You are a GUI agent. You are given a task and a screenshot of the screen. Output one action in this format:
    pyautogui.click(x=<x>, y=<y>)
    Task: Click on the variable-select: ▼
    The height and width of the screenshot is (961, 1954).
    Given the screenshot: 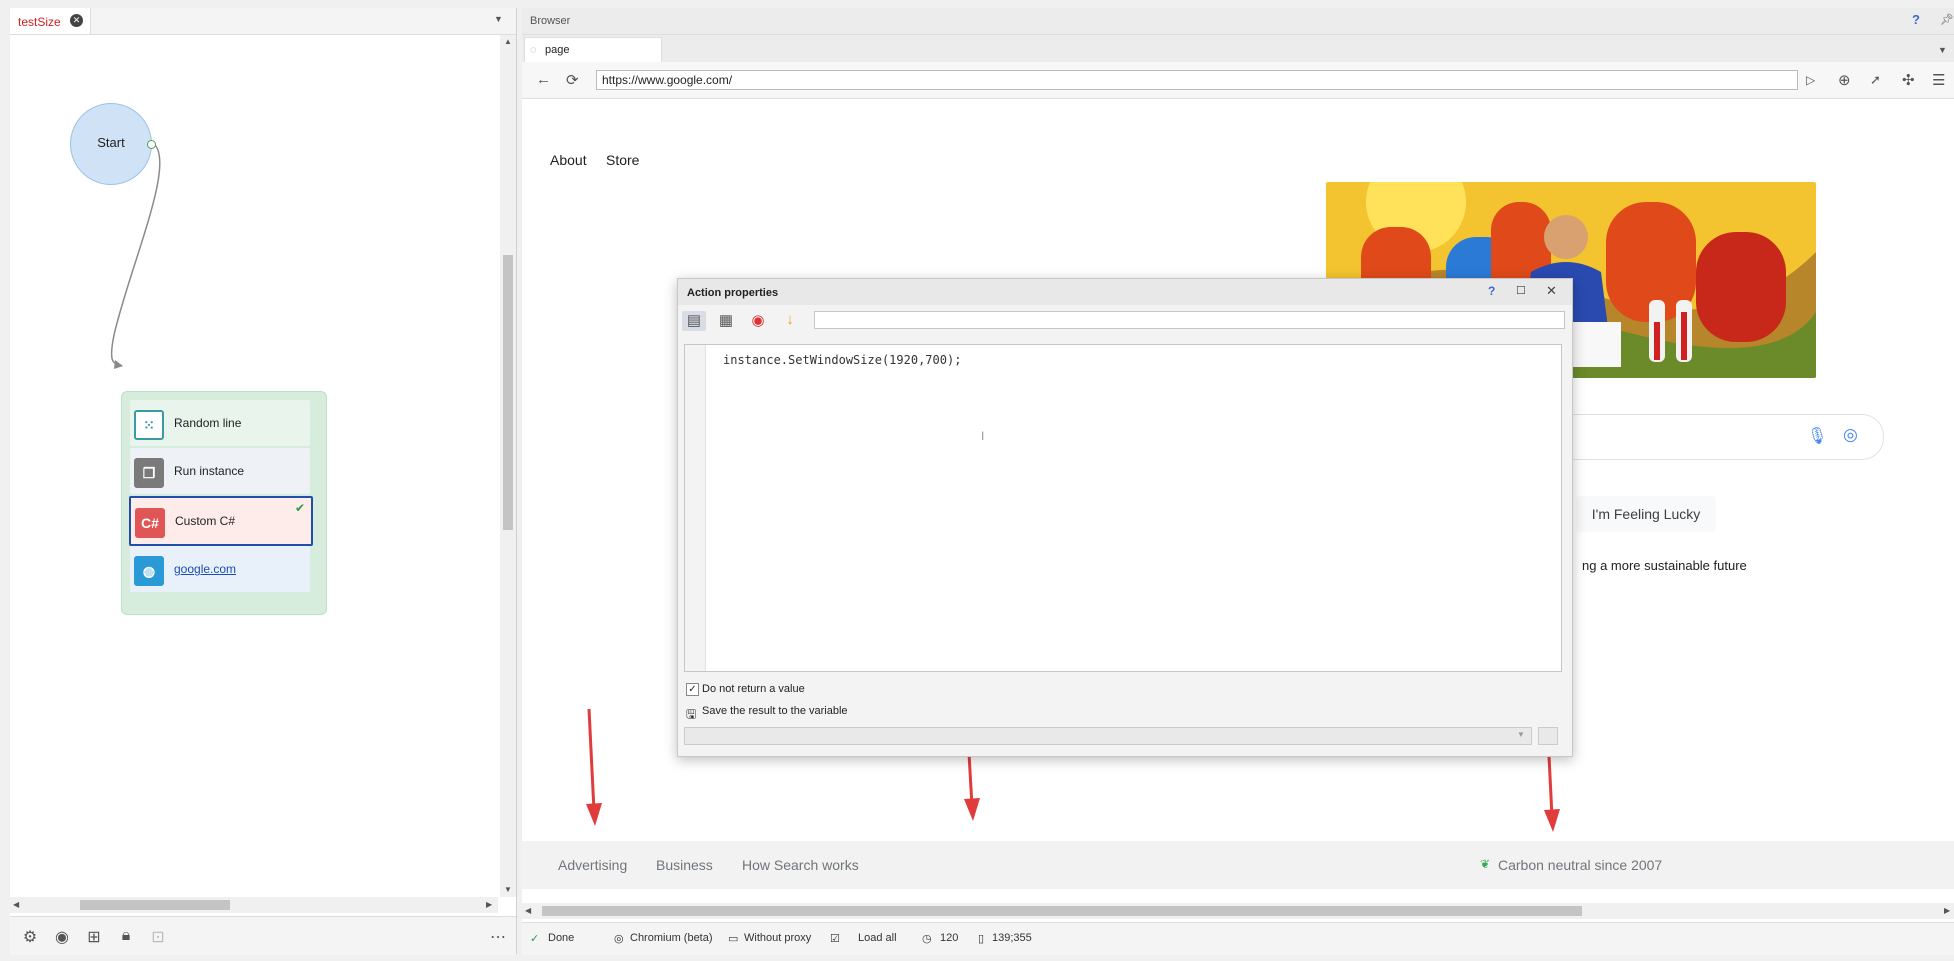 What is the action you would take?
    pyautogui.click(x=1108, y=736)
    